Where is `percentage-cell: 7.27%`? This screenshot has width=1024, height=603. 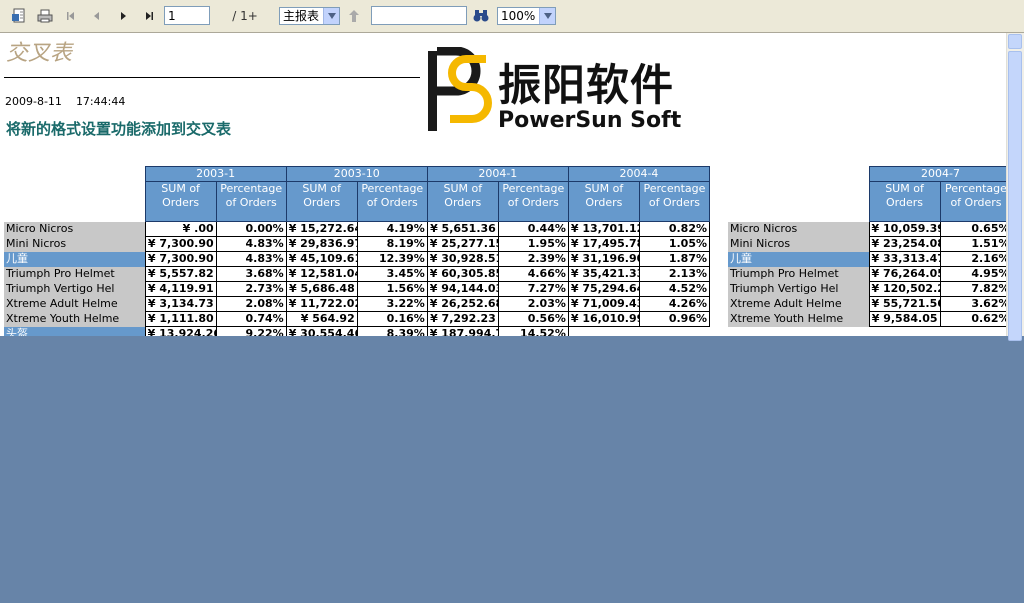
percentage-cell: 7.27% is located at coordinates (533, 289).